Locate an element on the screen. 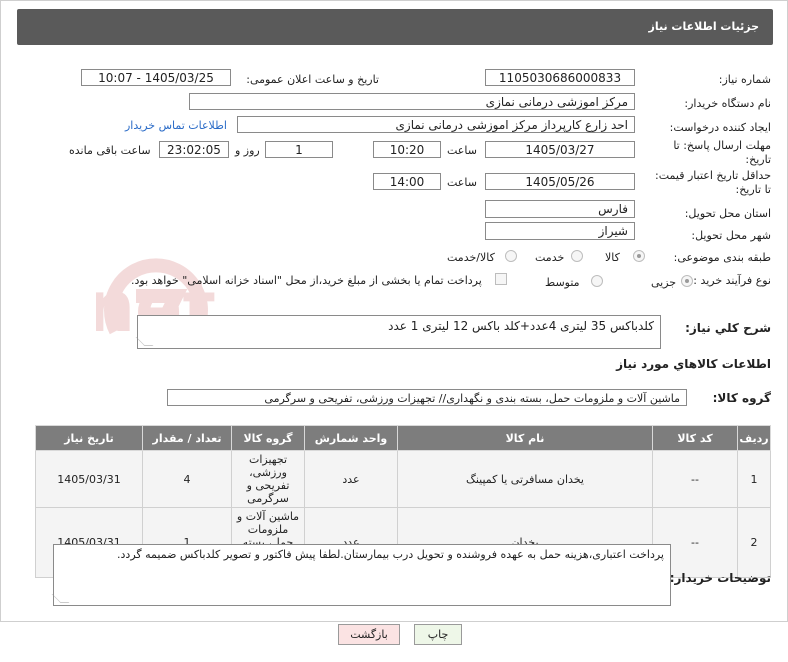 This screenshot has width=788, height=662. process-radio-minor is located at coordinates (687, 281).